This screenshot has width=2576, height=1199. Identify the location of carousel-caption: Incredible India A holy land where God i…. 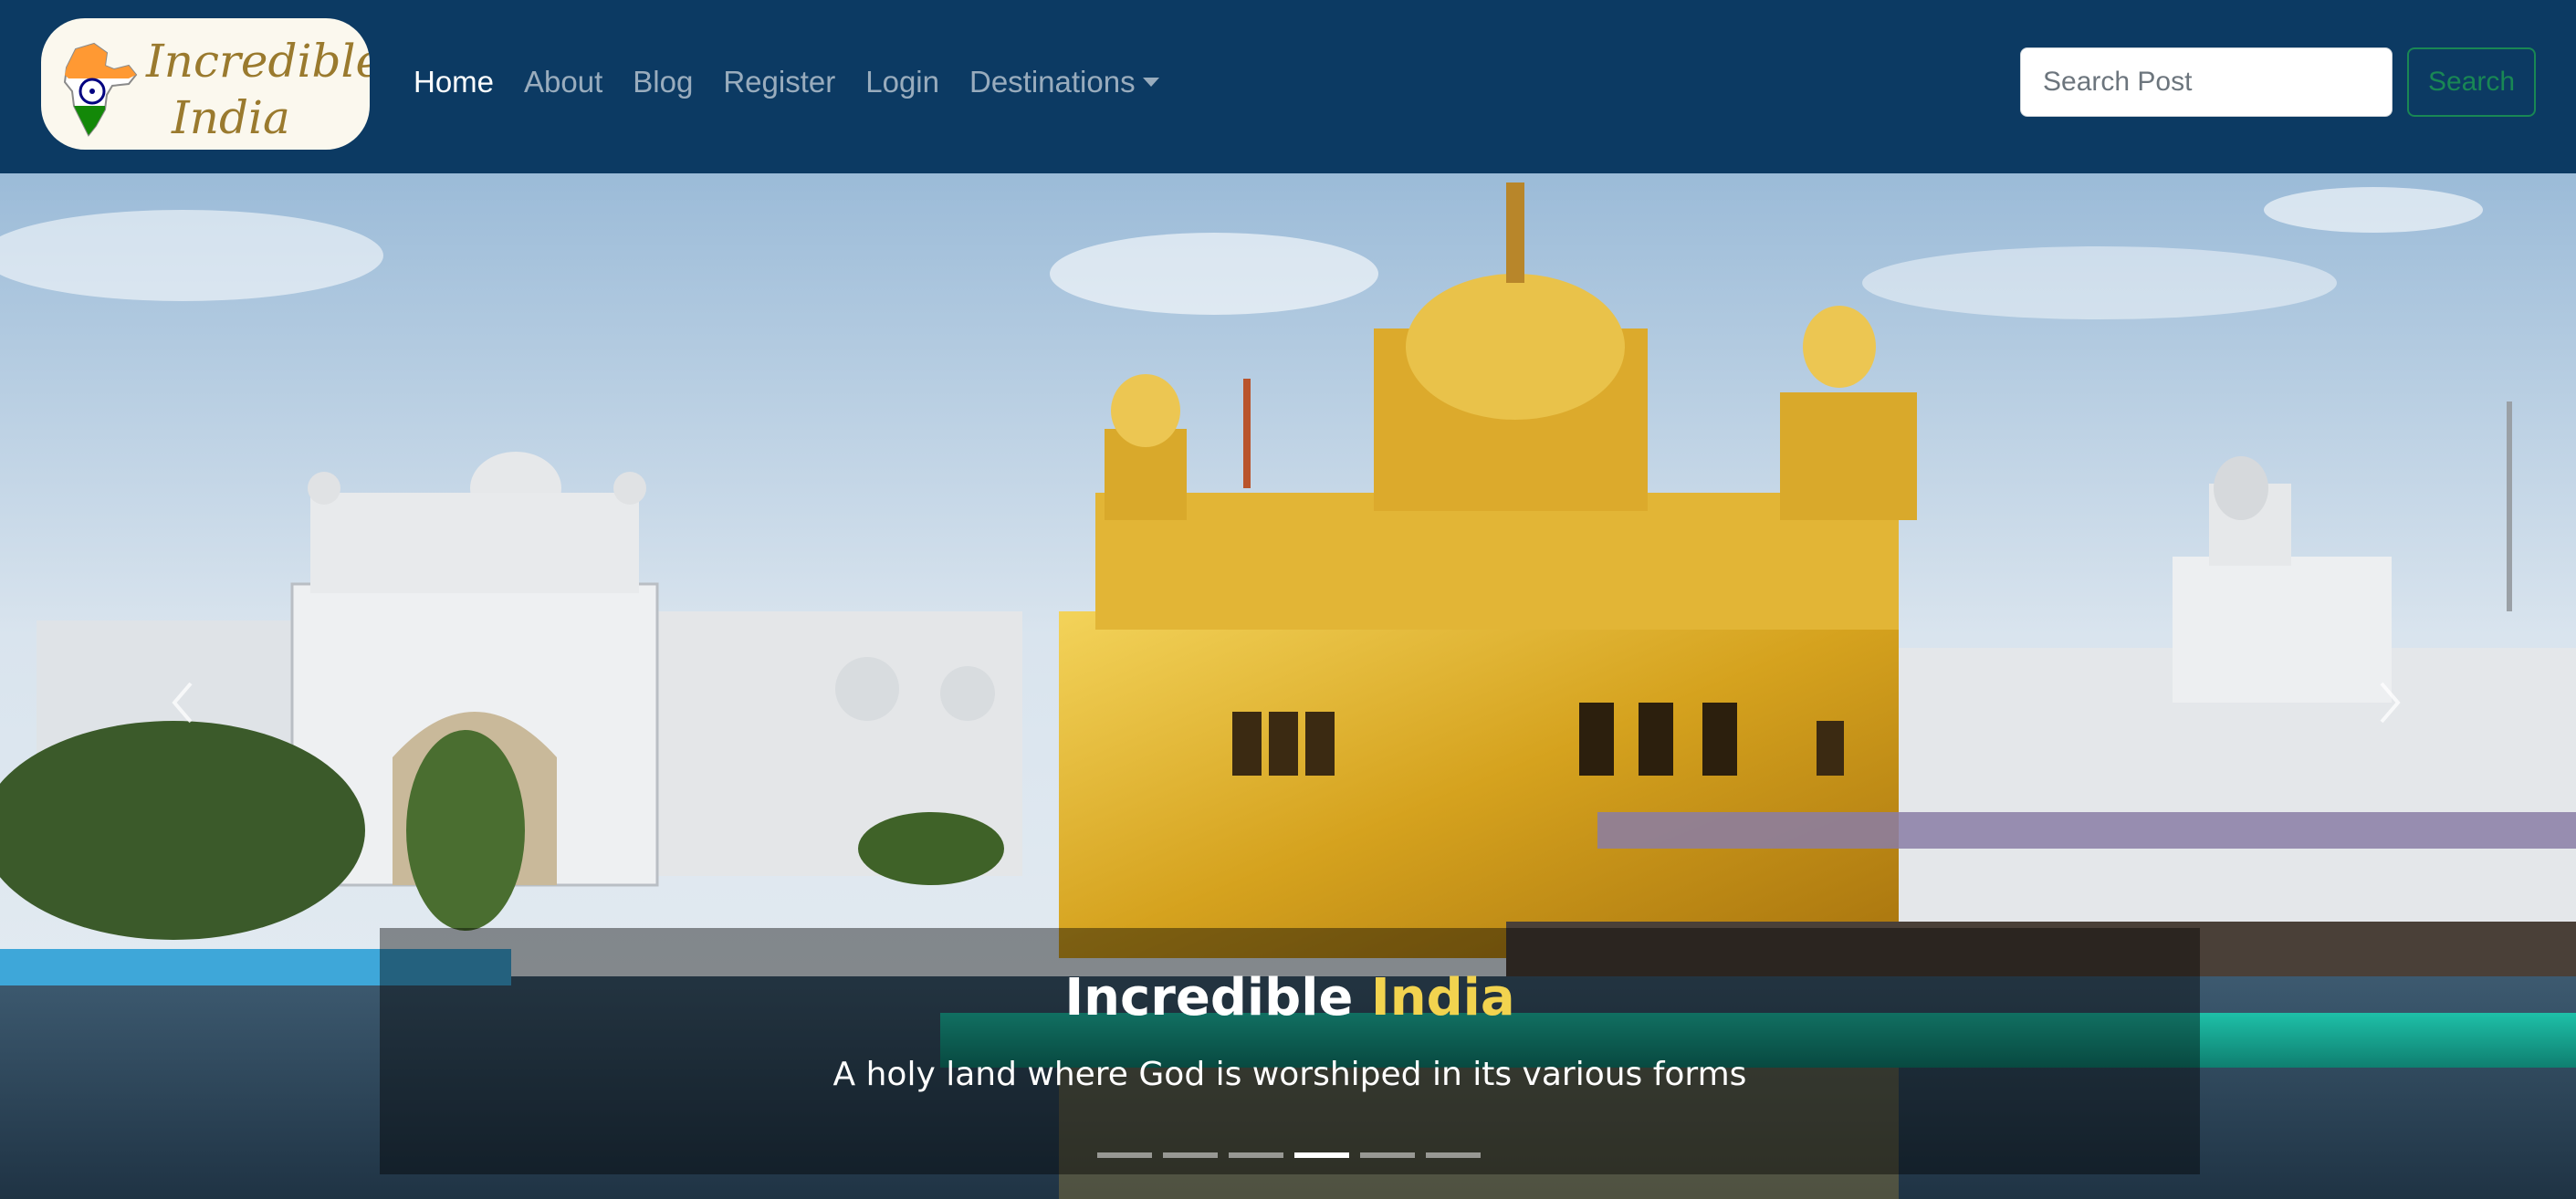
(1290, 1051).